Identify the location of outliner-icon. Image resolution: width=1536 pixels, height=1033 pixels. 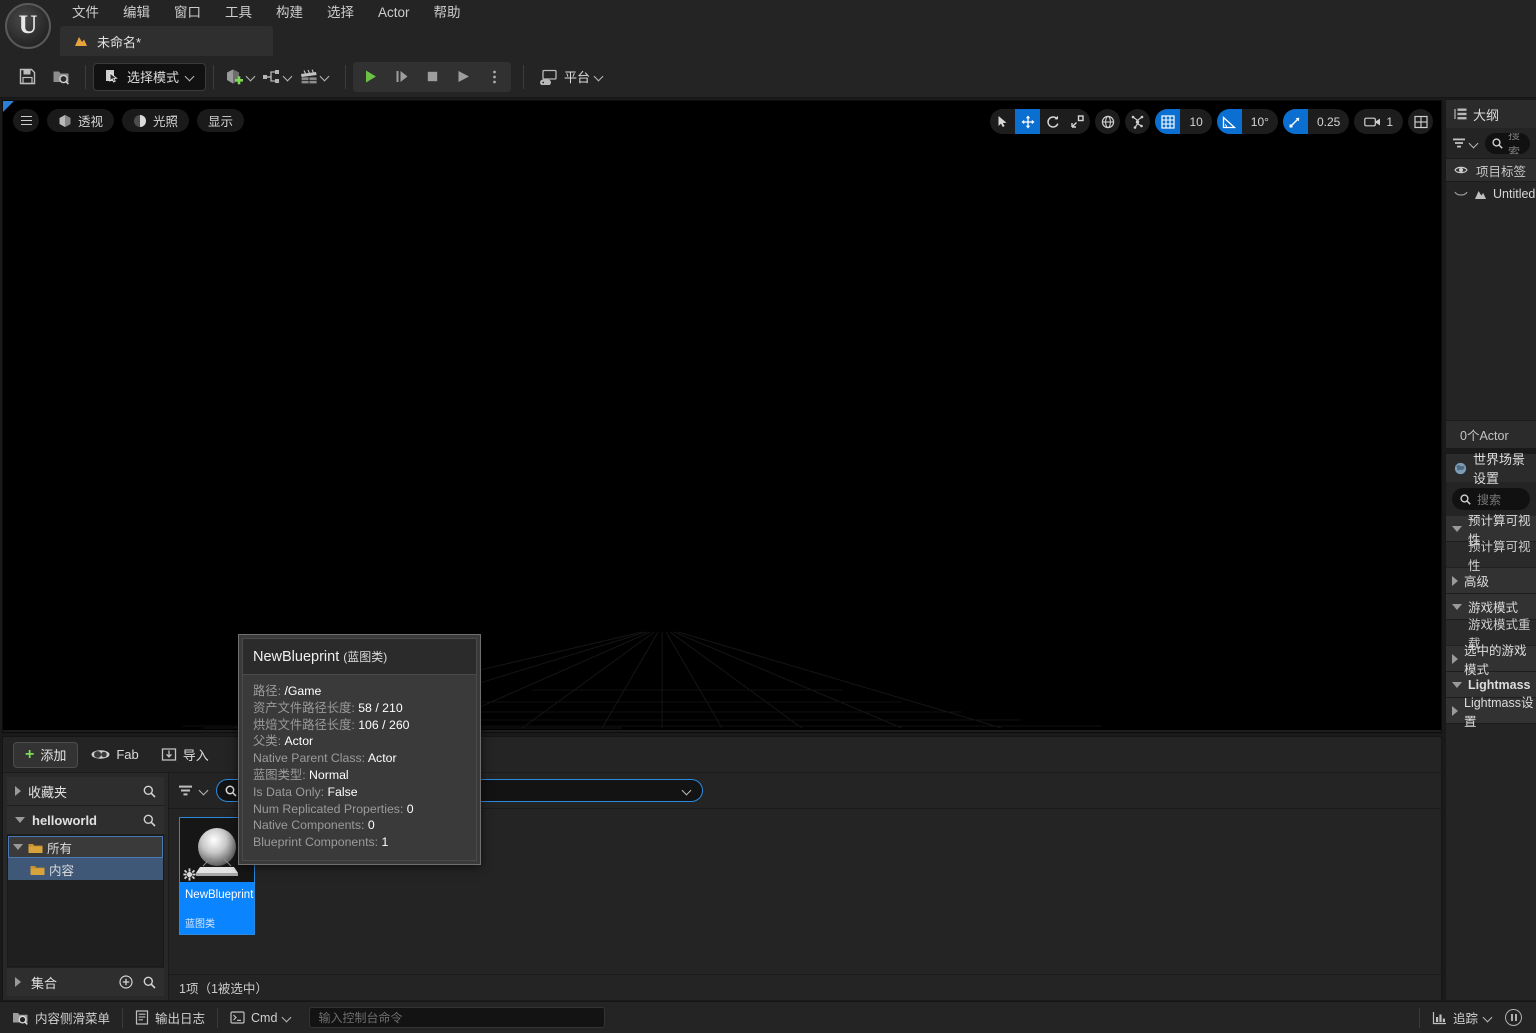
(1460, 114).